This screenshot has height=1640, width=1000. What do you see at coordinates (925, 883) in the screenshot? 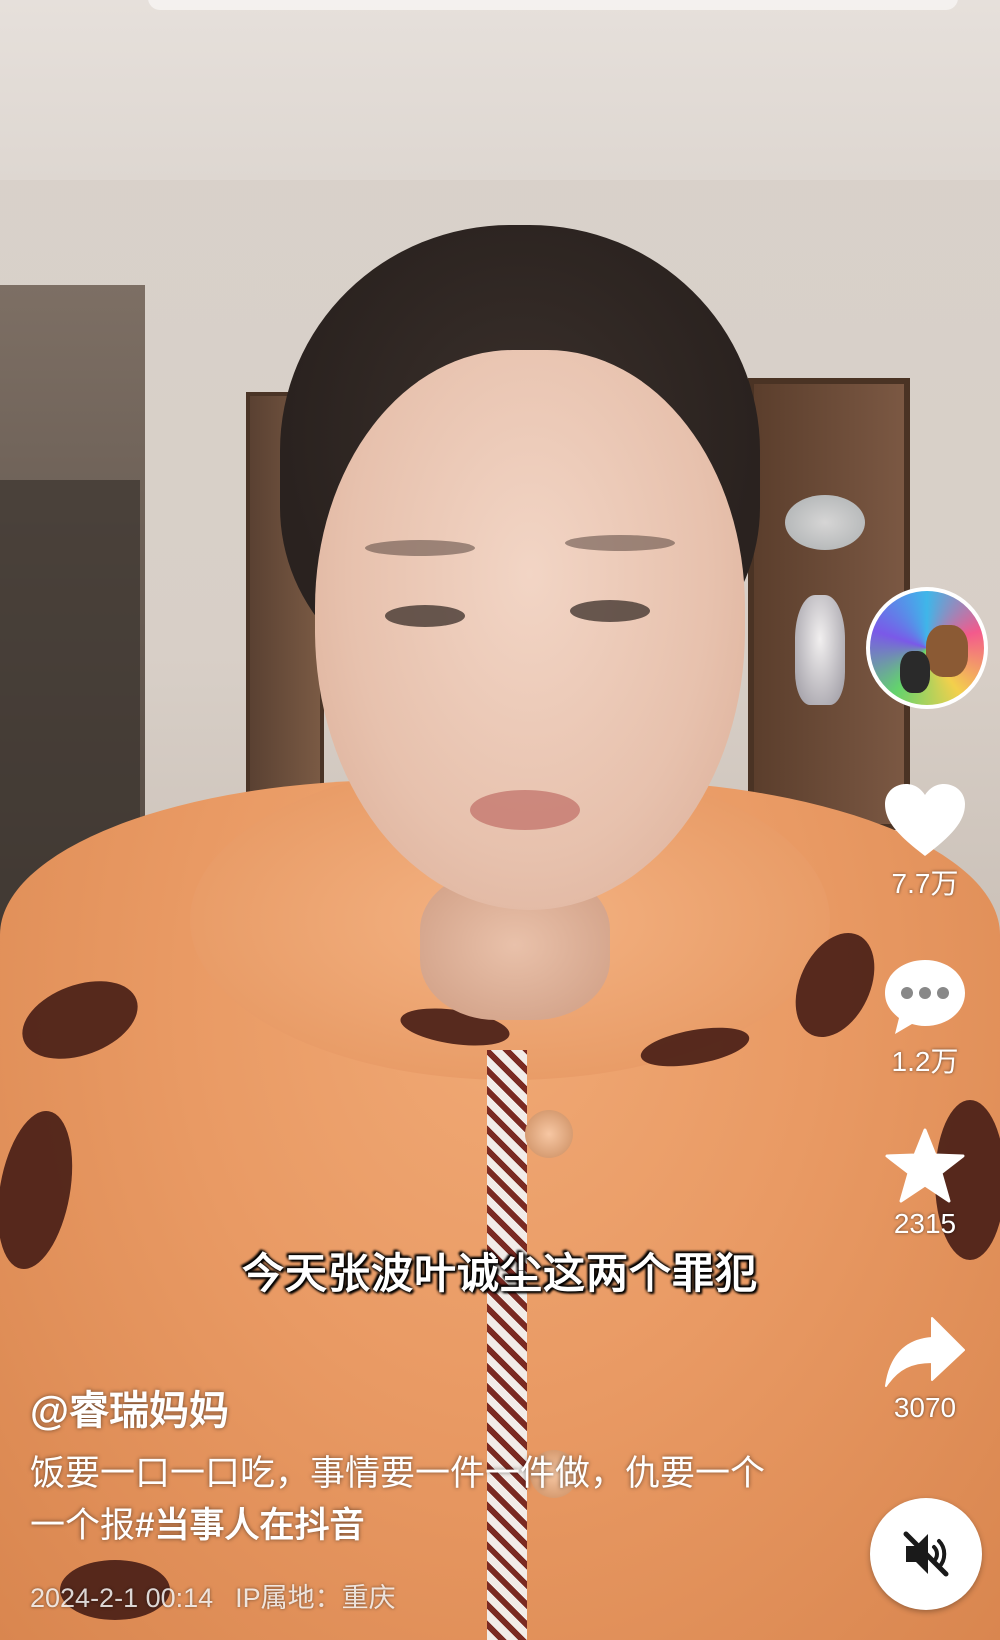
I see `like-count: 7.7万` at bounding box center [925, 883].